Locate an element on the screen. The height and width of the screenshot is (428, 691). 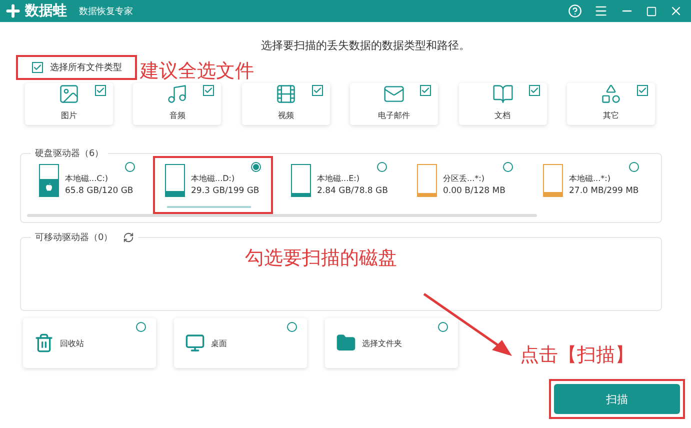
section-title: 可移动驱动器（0） is located at coordinates (74, 238).